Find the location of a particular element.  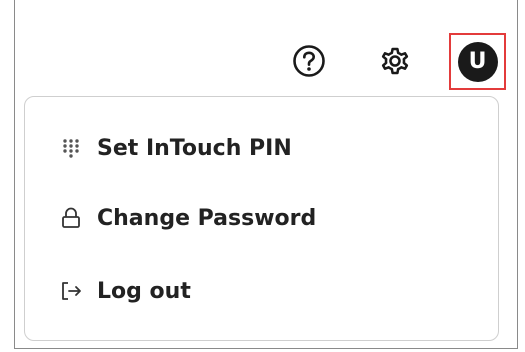

menu-item-set-intouch-pin: Set InTouch PIN is located at coordinates (261, 148).